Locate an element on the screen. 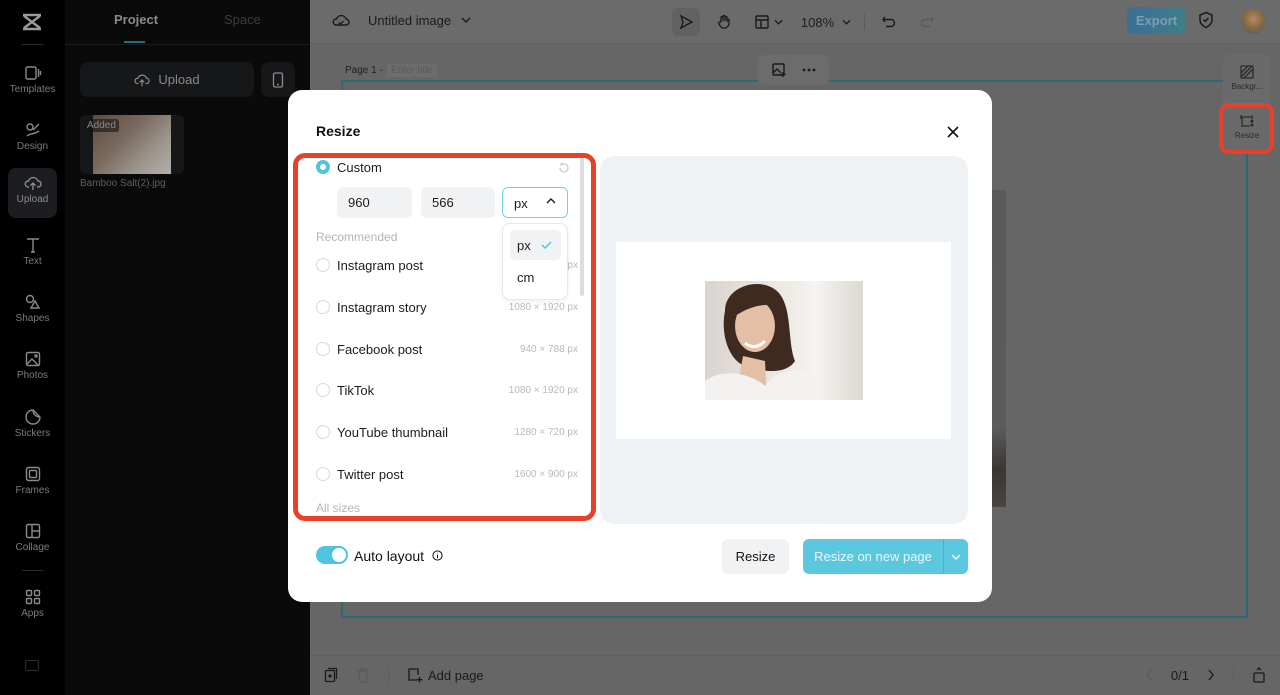  rail-item-label: Text is located at coordinates (32, 261).